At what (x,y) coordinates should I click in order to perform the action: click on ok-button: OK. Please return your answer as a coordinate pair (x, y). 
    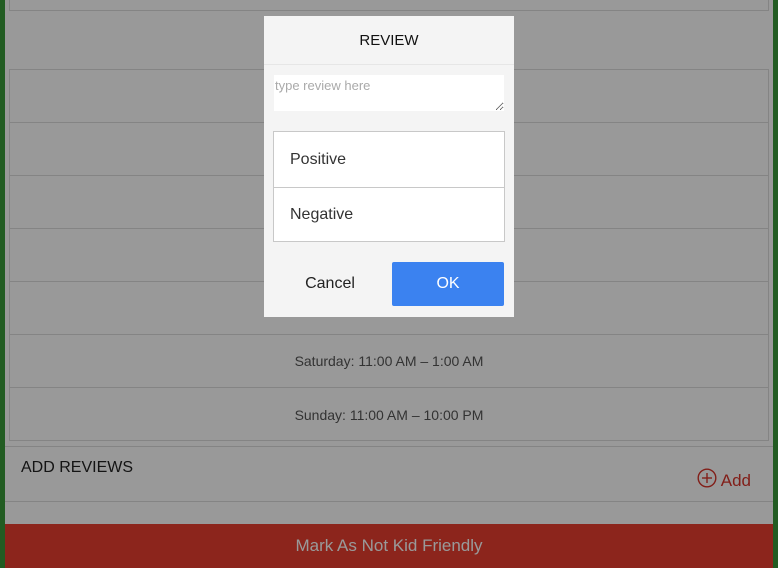
    Looking at the image, I should click on (448, 284).